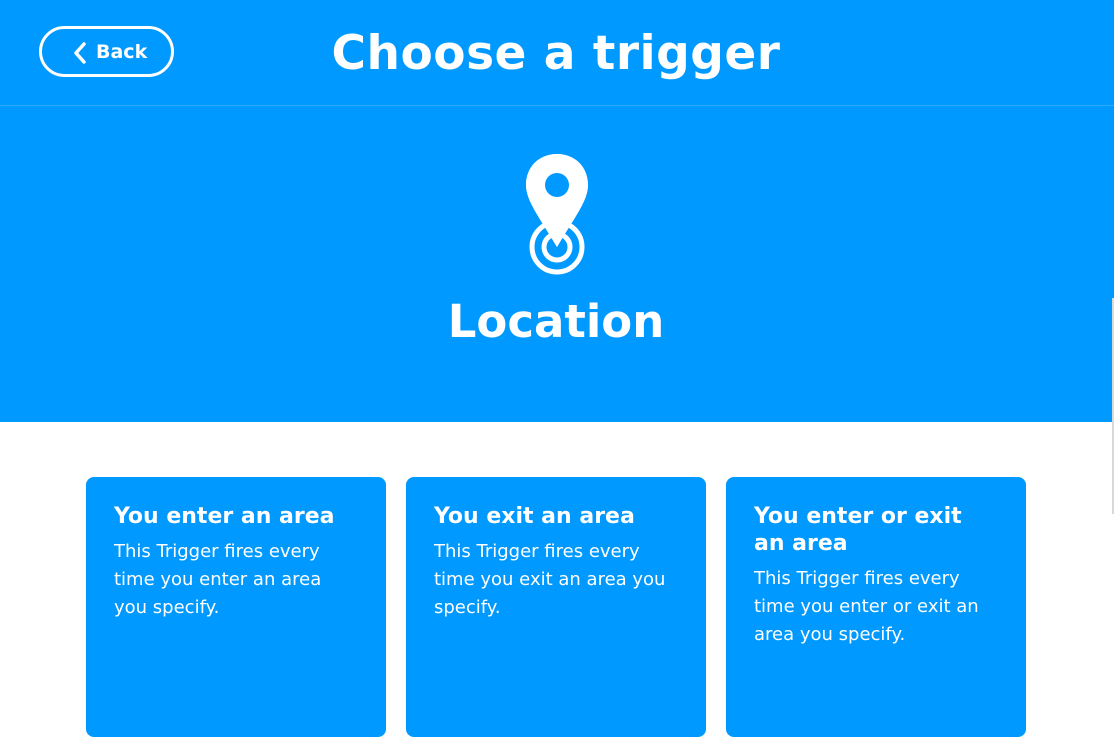 The image size is (1114, 748). What do you see at coordinates (557, 214) in the screenshot?
I see `location-pin-icon` at bounding box center [557, 214].